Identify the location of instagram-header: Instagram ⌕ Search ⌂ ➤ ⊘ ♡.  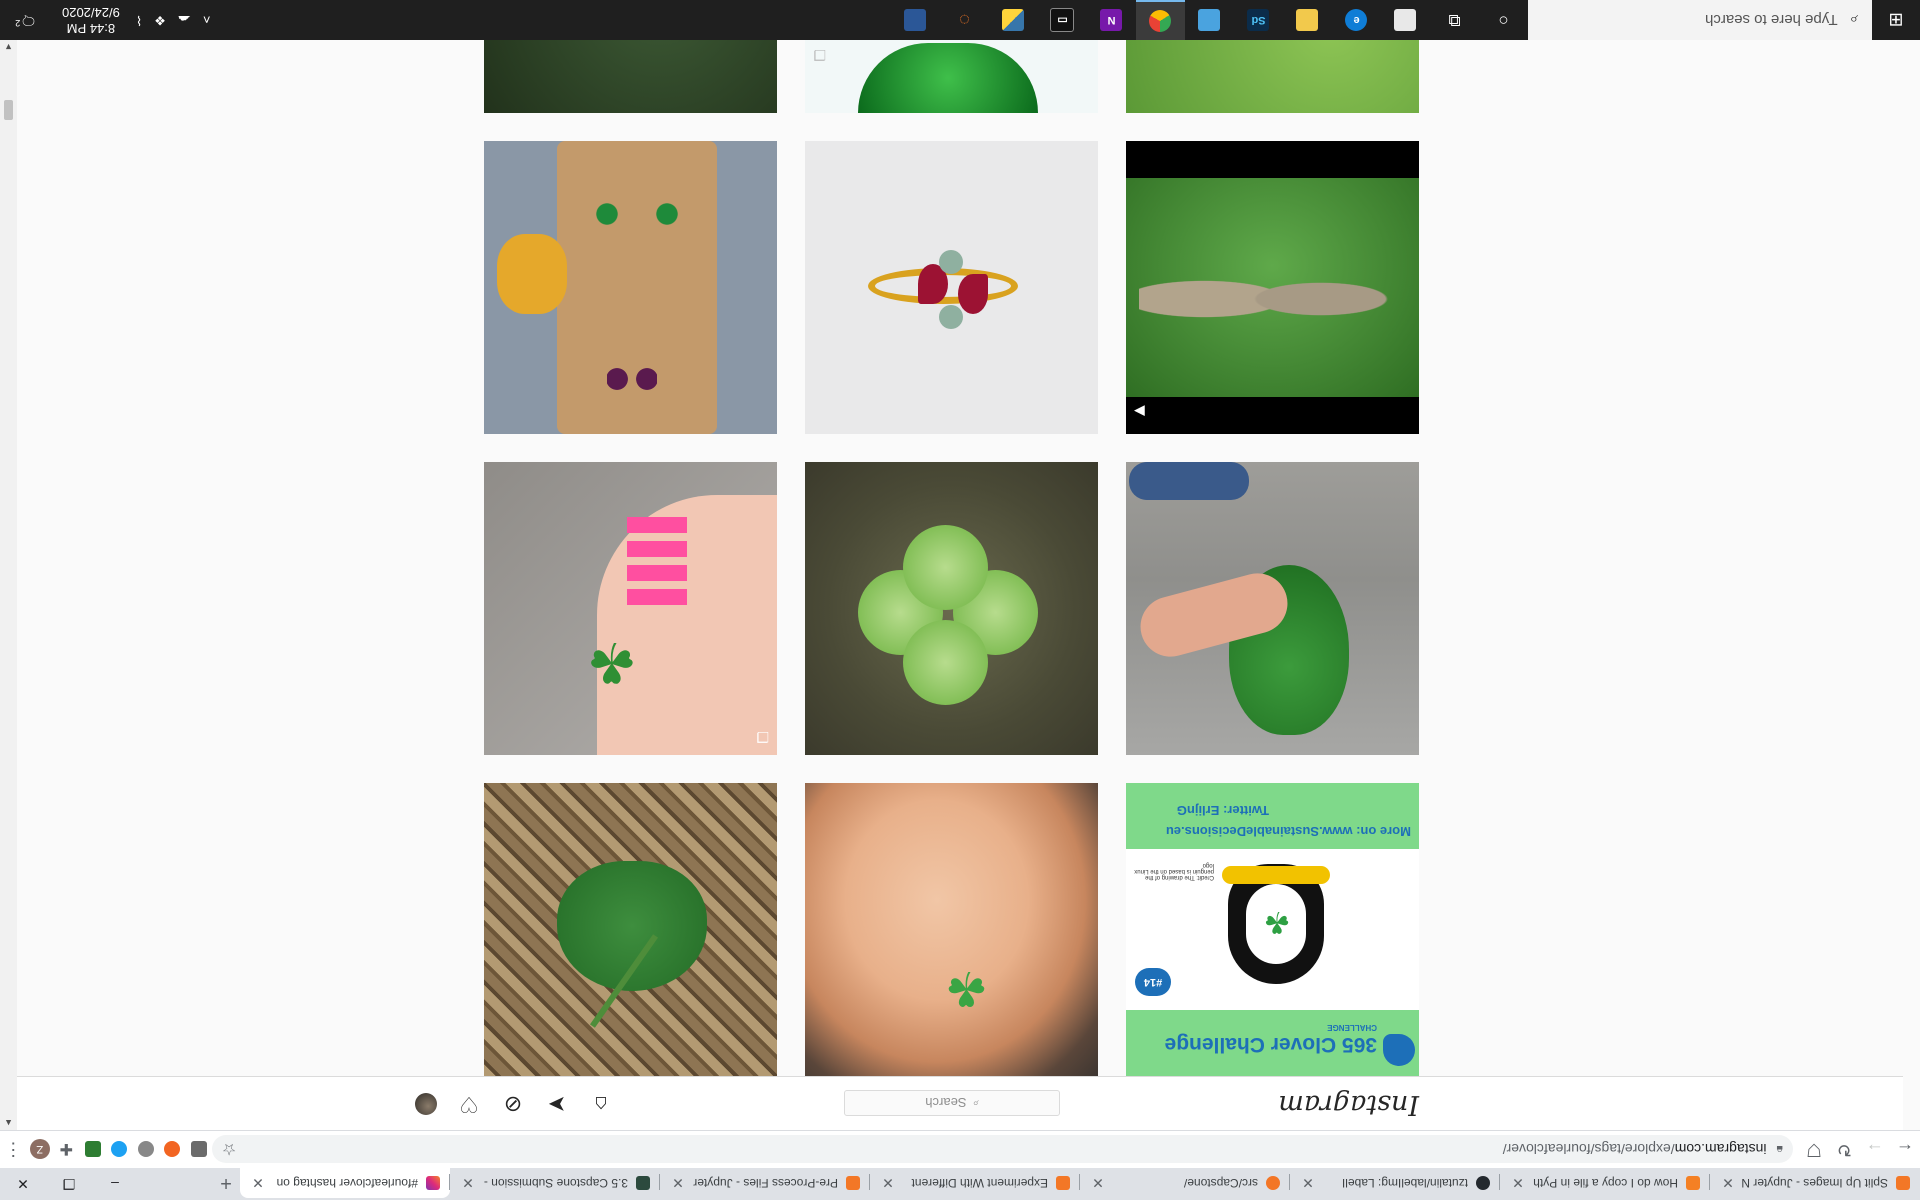
(951, 1103).